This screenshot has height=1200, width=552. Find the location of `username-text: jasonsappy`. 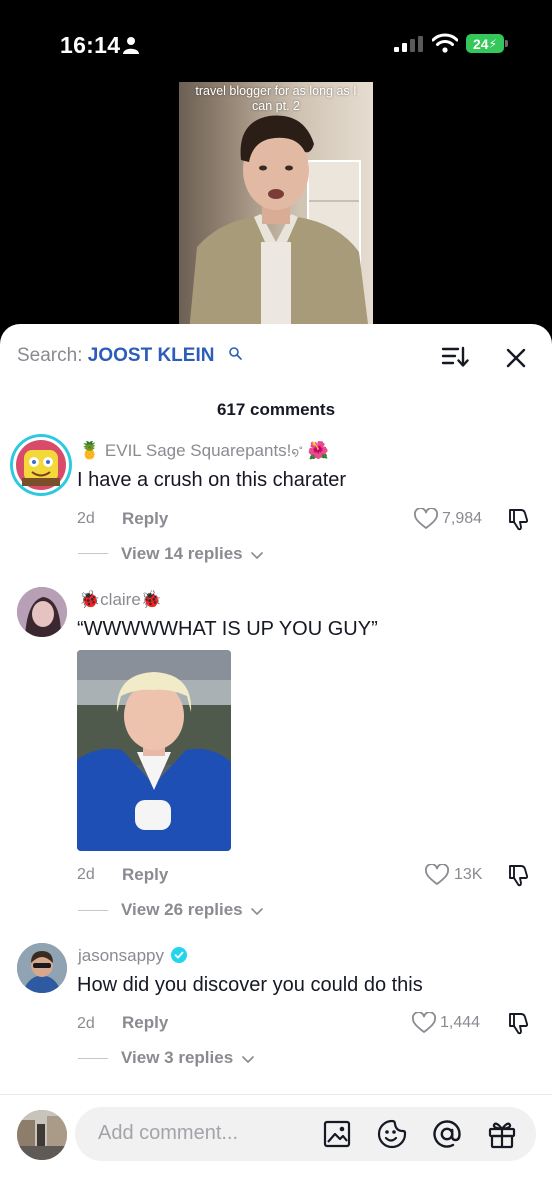

username-text: jasonsappy is located at coordinates (121, 955).